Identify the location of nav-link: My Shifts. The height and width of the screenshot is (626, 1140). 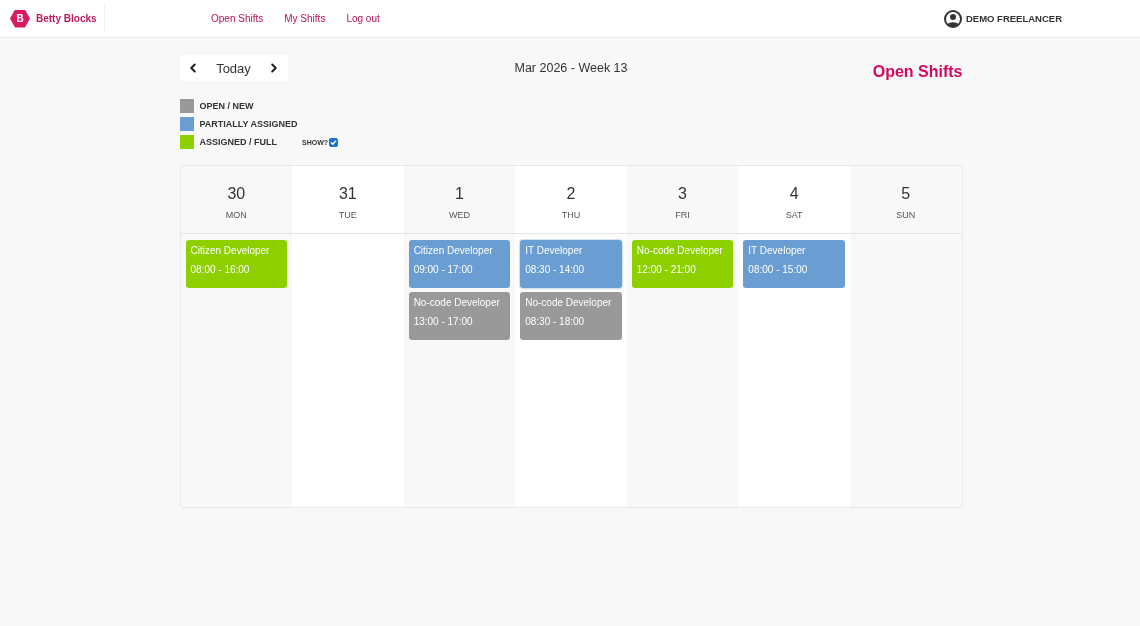
(305, 18).